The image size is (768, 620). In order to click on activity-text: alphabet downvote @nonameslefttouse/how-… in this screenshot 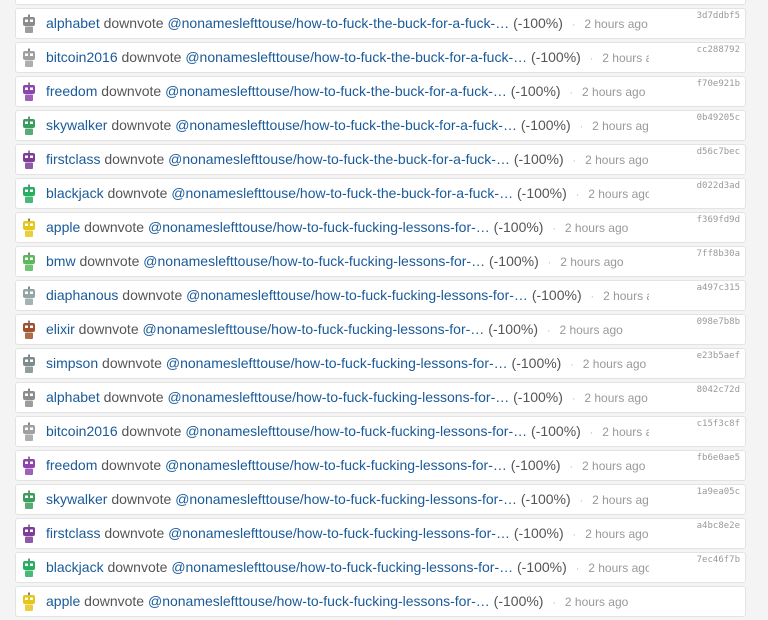, I will do `click(347, 23)`.